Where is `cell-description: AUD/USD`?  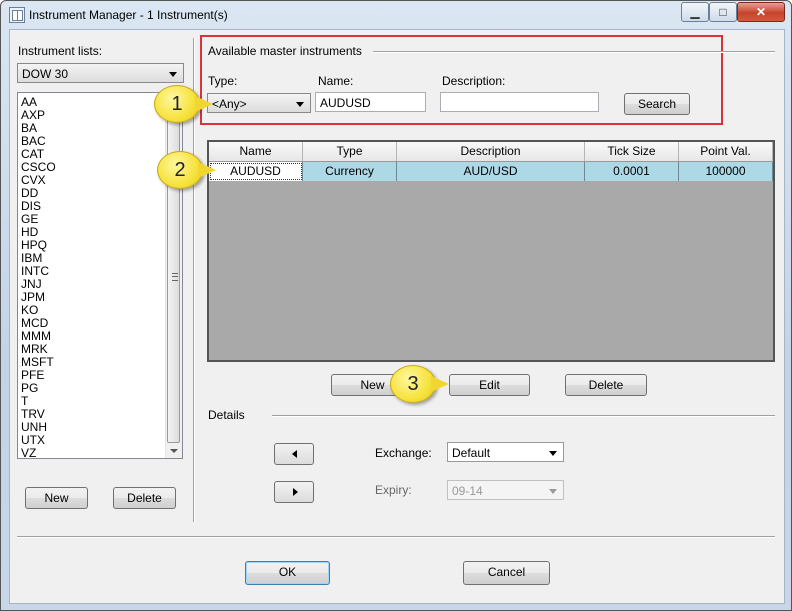 cell-description: AUD/USD is located at coordinates (491, 171).